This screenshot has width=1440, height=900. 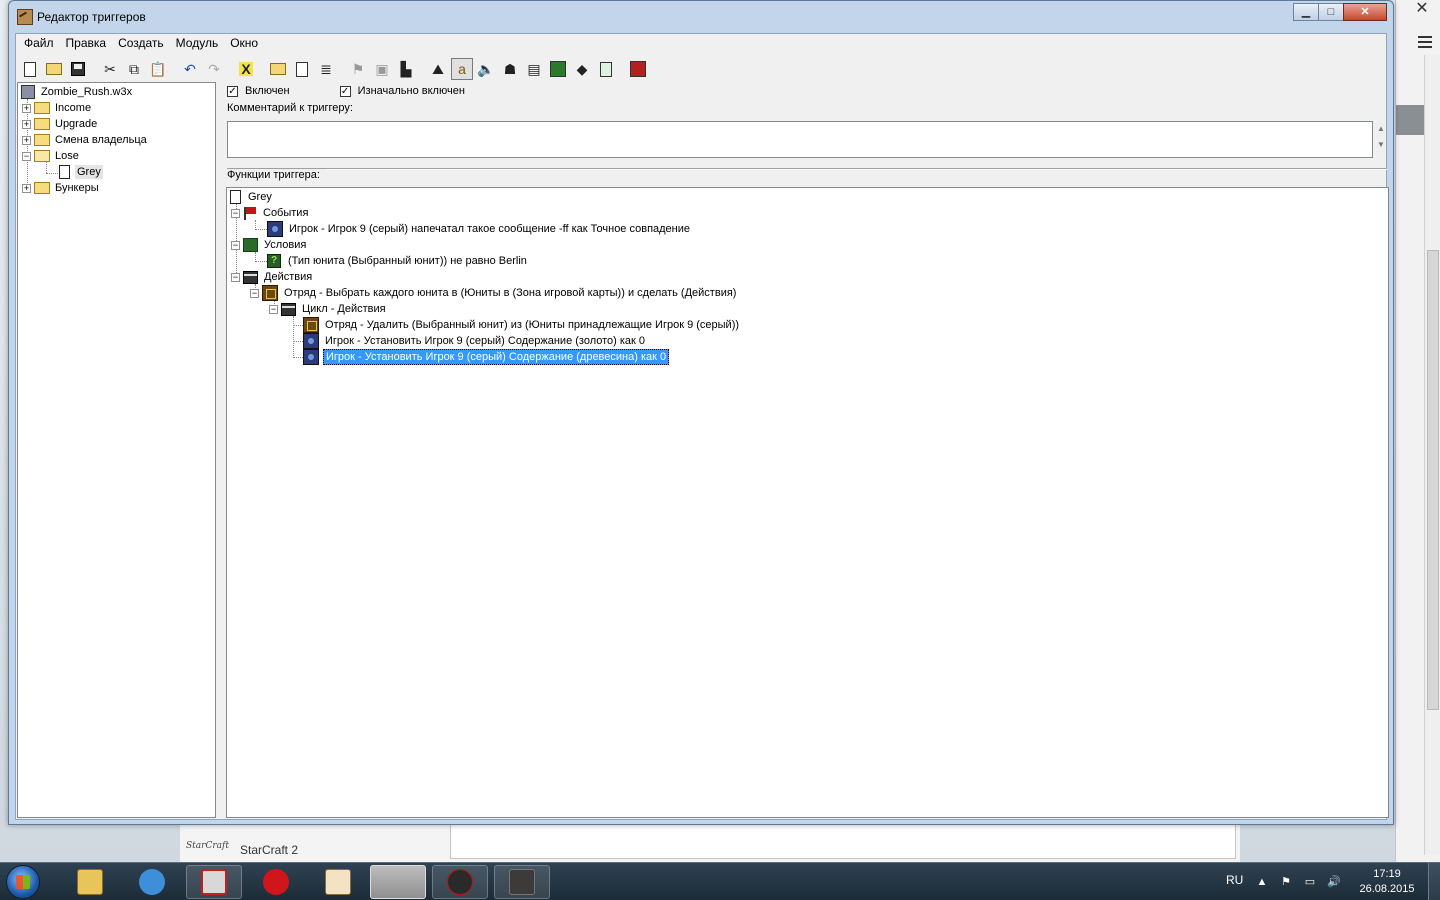 I want to click on save-icon, so click(x=78, y=69).